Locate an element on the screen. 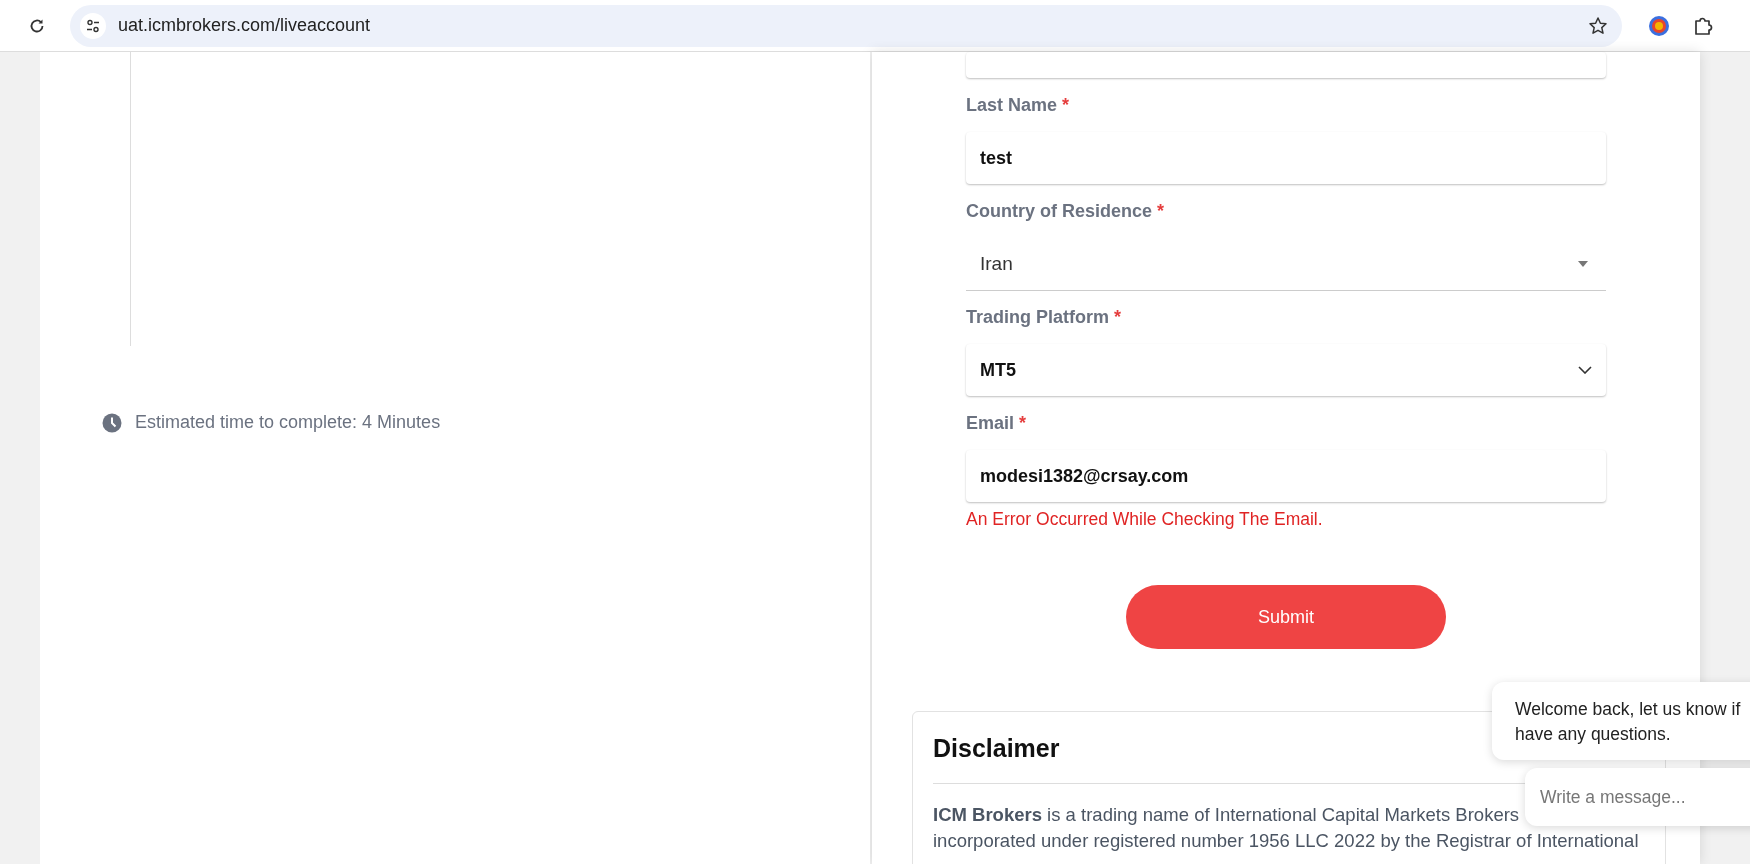 This screenshot has width=1750, height=864. platform-dropdown: MT5 is located at coordinates (1286, 370).